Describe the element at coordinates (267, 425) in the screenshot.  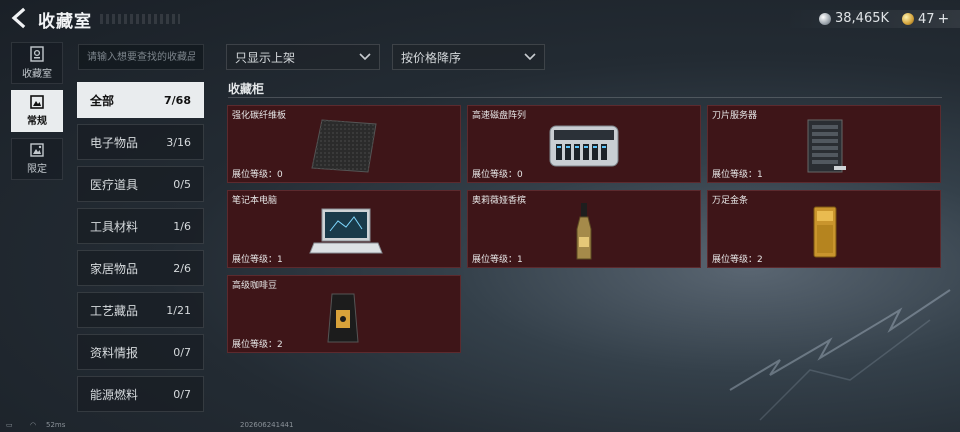
I see `build-number: 20260624144​1` at that location.